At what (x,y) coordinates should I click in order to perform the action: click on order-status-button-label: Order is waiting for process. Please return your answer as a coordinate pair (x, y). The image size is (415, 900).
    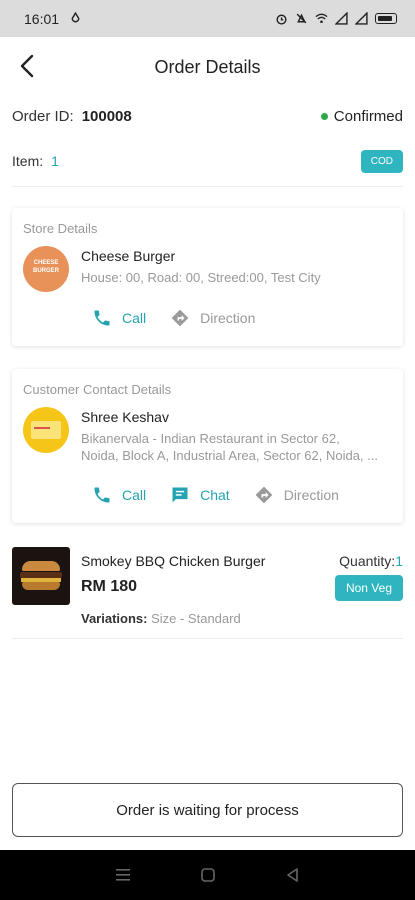
    Looking at the image, I should click on (207, 810).